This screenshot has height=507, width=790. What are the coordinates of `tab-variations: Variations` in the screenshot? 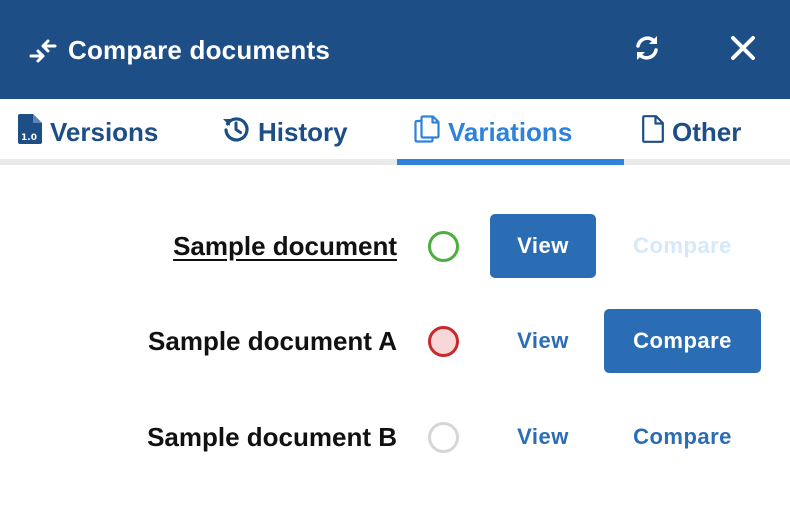 It's located at (493, 132).